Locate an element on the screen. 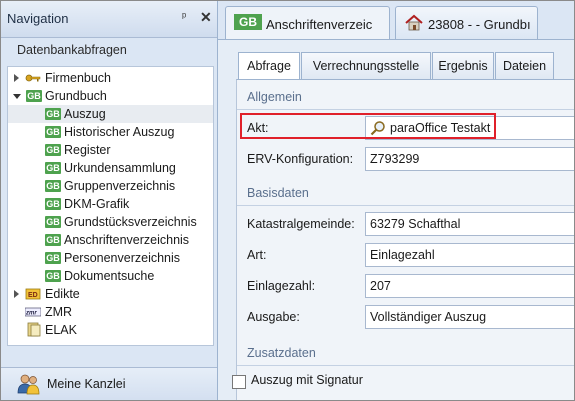 This screenshot has height=401, width=575. tab-verrechnungsstelle: Verrechnungsstelle is located at coordinates (366, 65).